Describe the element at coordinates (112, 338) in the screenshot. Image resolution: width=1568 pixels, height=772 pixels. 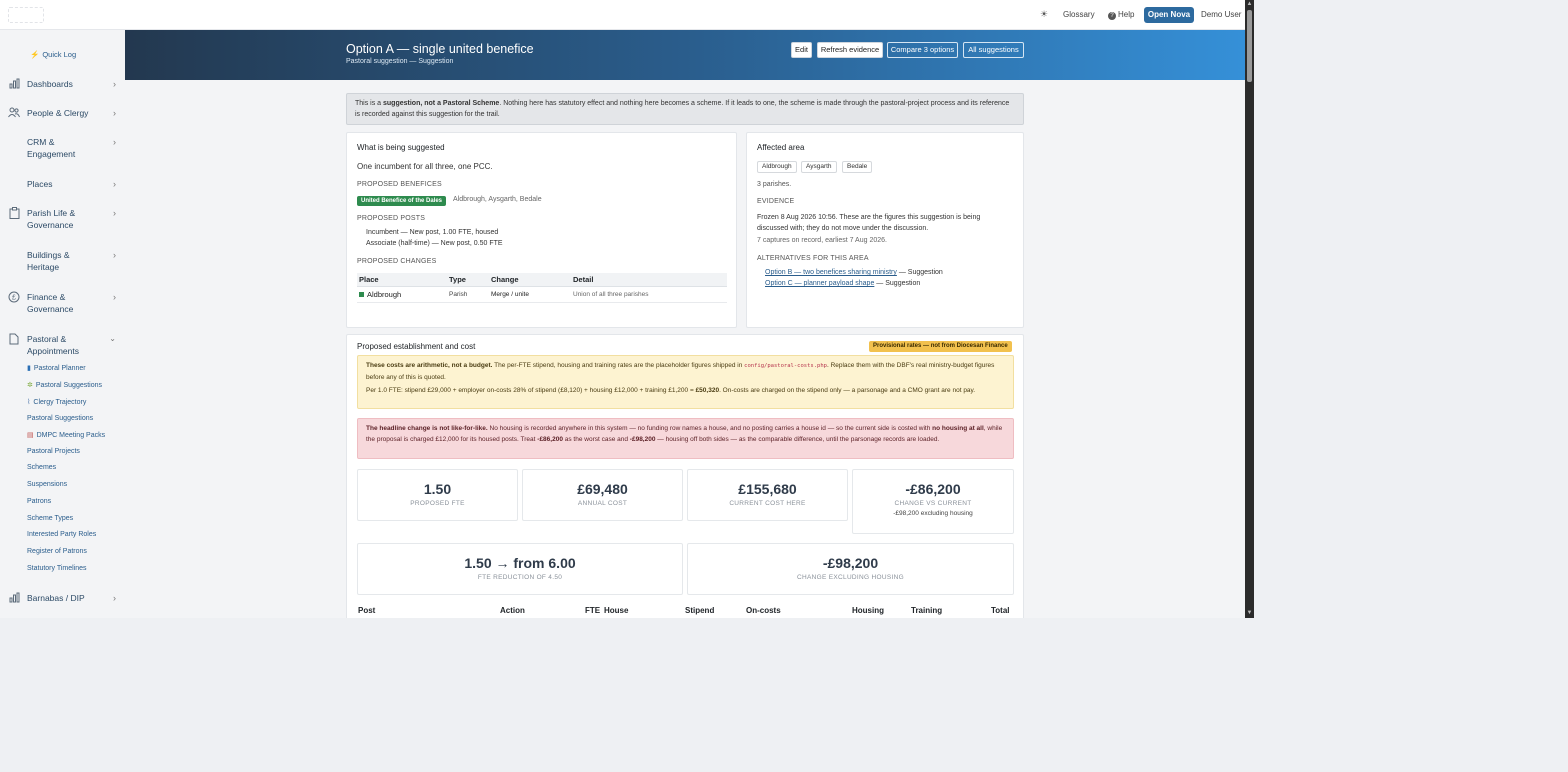
I see `chevron-down-icon: ⌄` at that location.